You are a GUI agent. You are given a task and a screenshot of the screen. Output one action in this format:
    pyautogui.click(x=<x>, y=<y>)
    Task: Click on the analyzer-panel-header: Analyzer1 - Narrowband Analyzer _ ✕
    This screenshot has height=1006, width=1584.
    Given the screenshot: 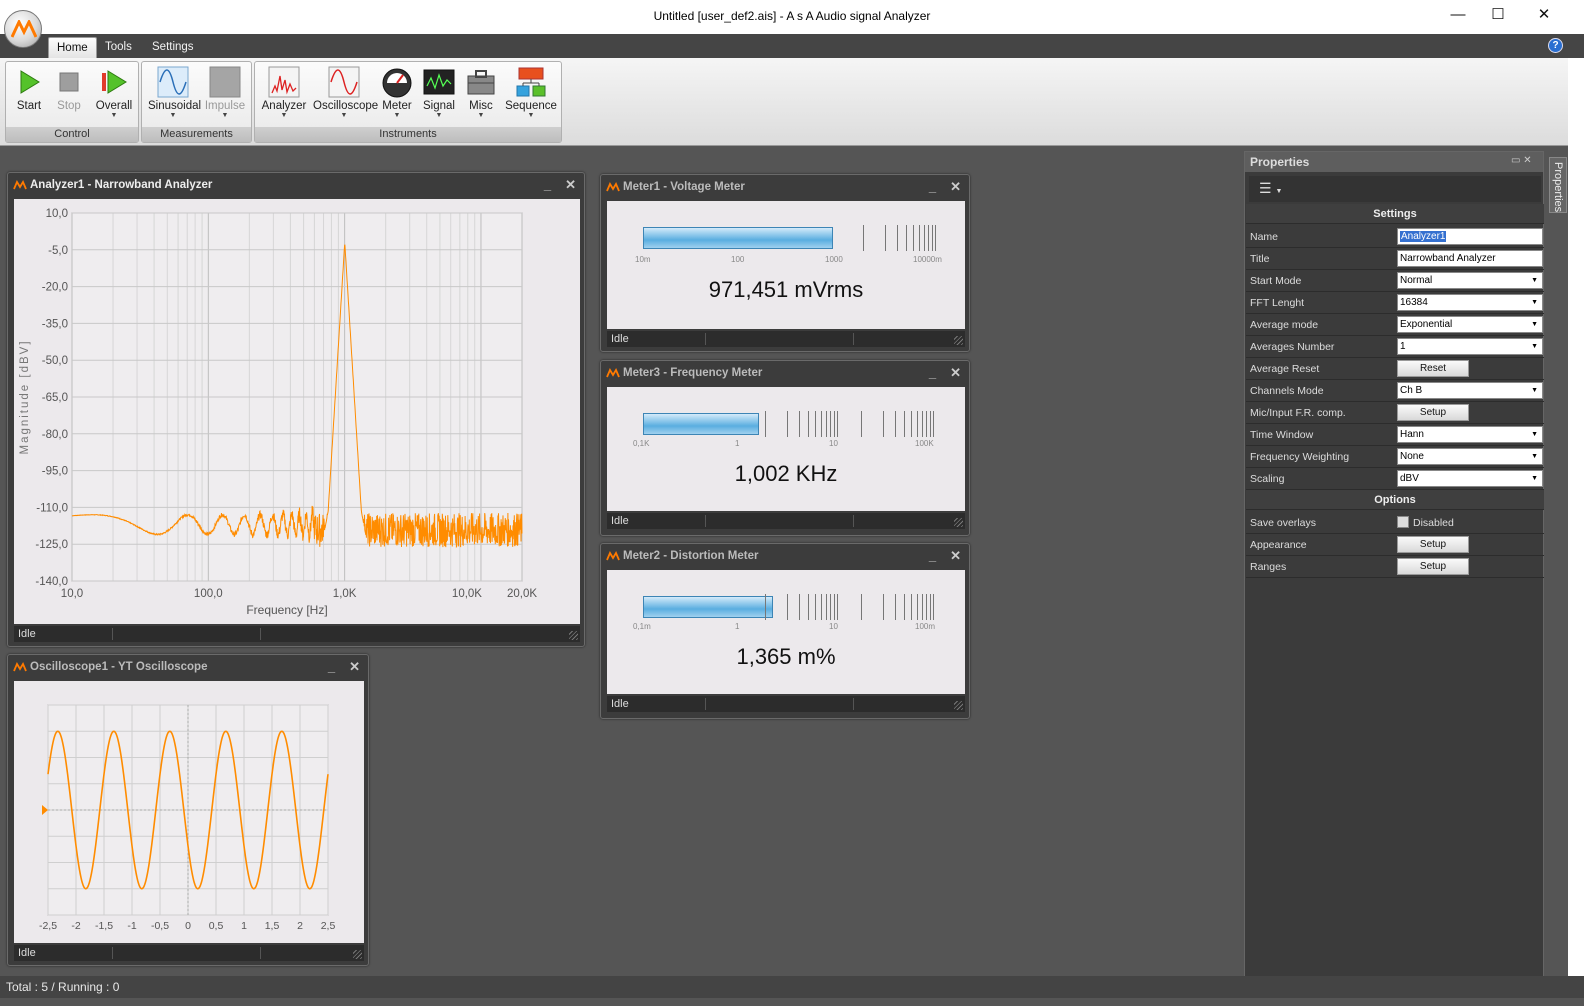 What is the action you would take?
    pyautogui.click(x=296, y=185)
    